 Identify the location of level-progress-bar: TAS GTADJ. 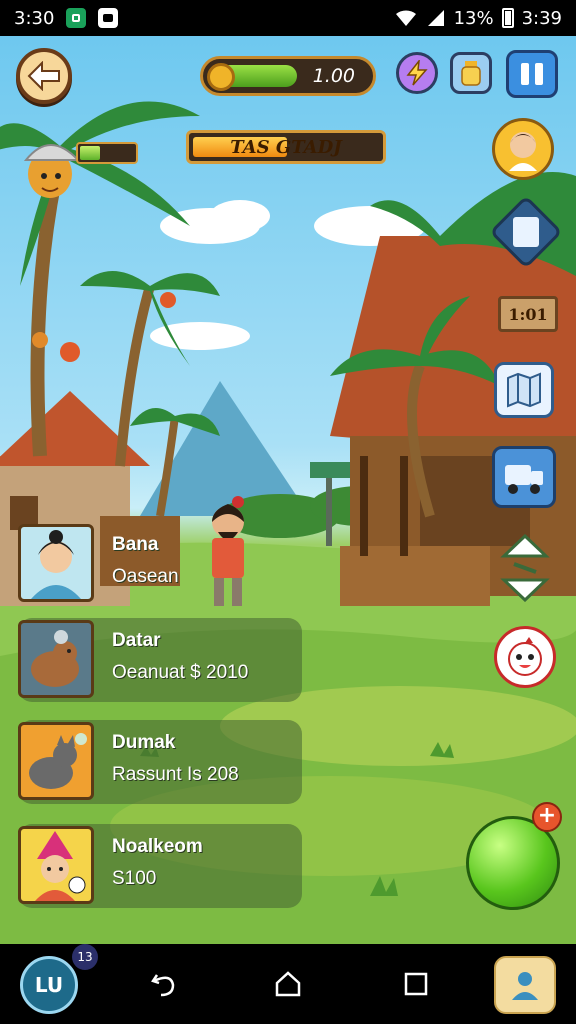
(286, 147).